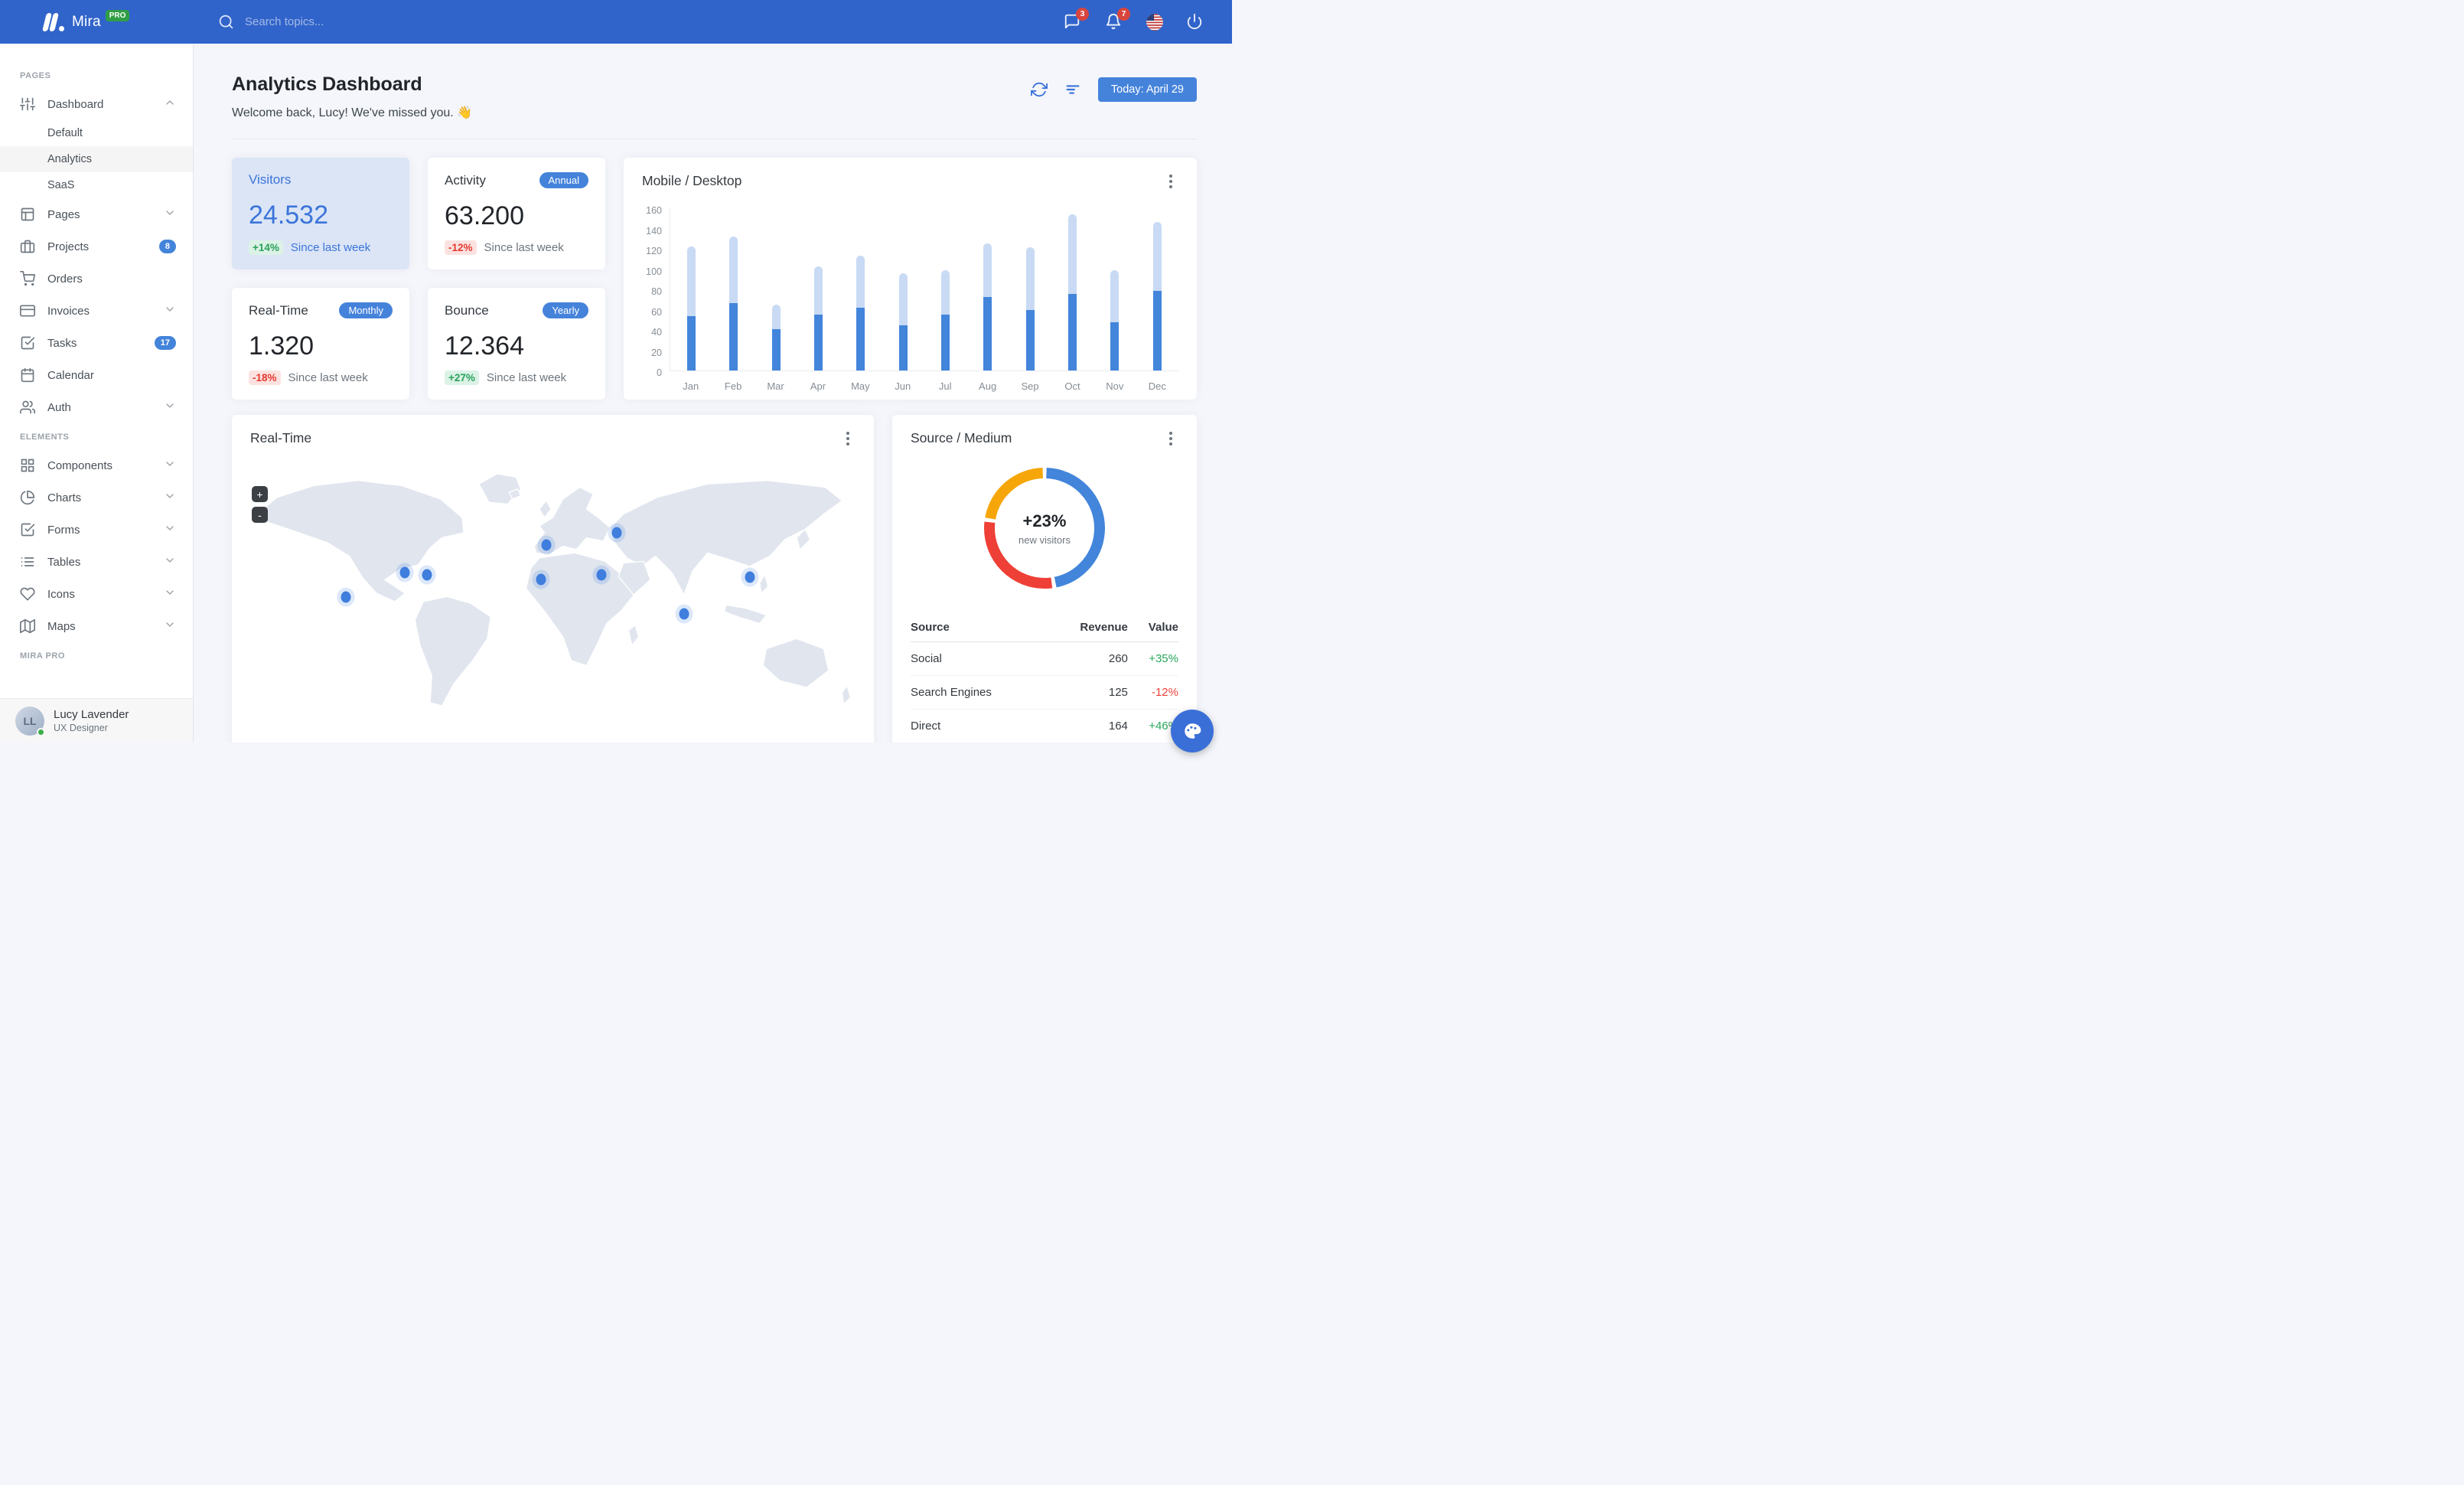 The image size is (2464, 1485). What do you see at coordinates (1157, 289) in the screenshot?
I see `bar-dec` at bounding box center [1157, 289].